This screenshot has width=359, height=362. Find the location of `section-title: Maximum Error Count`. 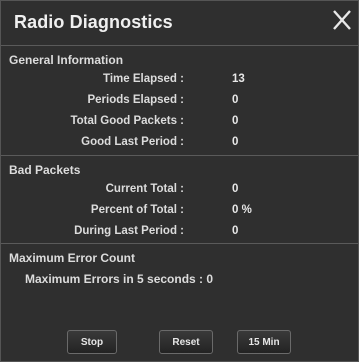

section-title: Maximum Error Count is located at coordinates (72, 258).